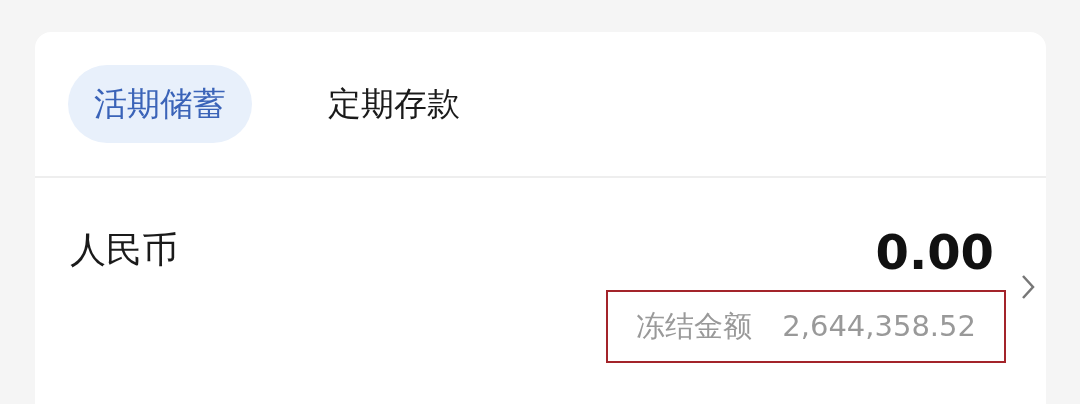 The width and height of the screenshot is (1080, 404). What do you see at coordinates (124, 252) in the screenshot?
I see `currency-label: 人民币` at bounding box center [124, 252].